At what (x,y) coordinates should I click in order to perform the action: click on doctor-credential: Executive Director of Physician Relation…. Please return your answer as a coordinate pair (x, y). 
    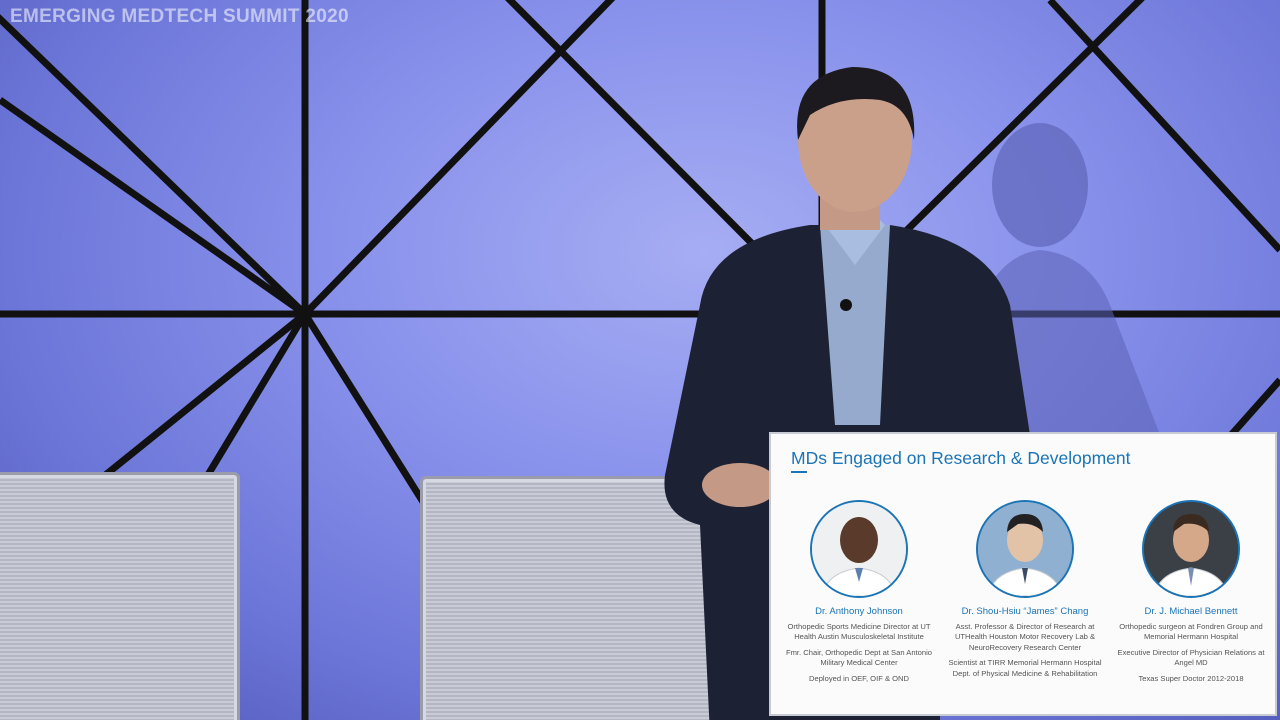
    Looking at the image, I should click on (1191, 657).